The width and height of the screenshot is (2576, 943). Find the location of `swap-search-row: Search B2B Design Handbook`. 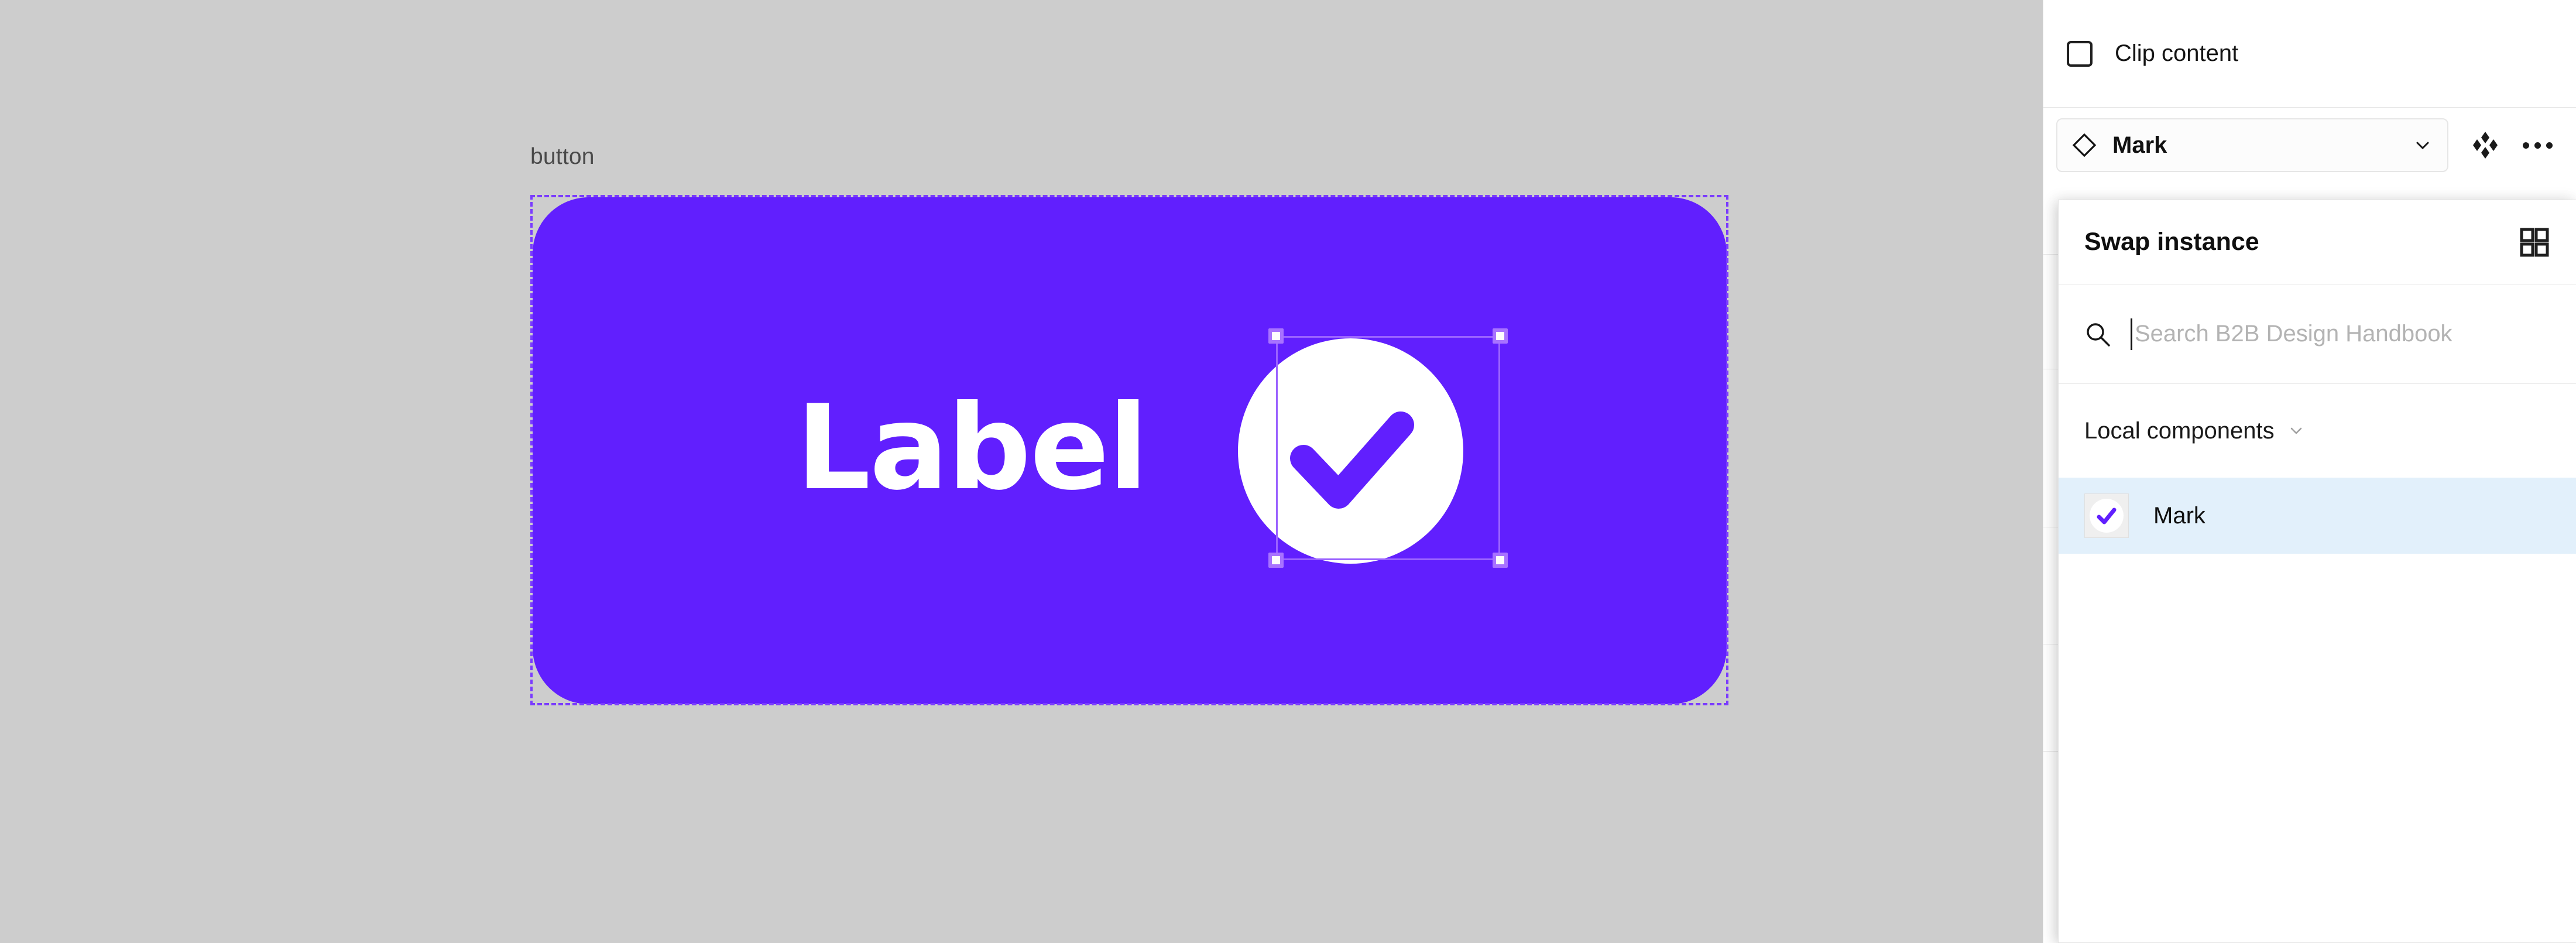

swap-search-row: Search B2B Design Handbook is located at coordinates (2317, 334).